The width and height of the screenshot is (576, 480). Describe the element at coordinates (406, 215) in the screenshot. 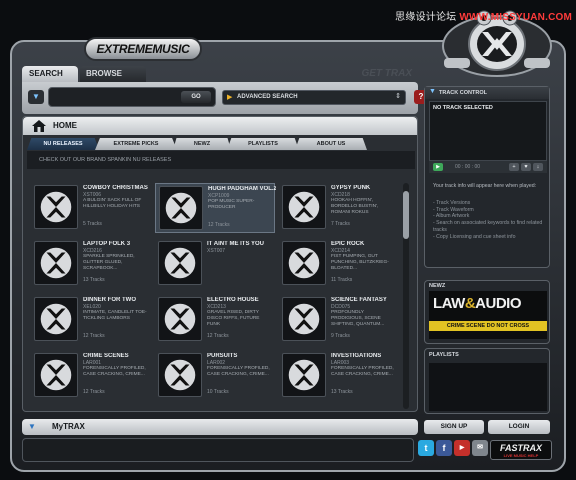

I see `scrollbar-thumb` at that location.